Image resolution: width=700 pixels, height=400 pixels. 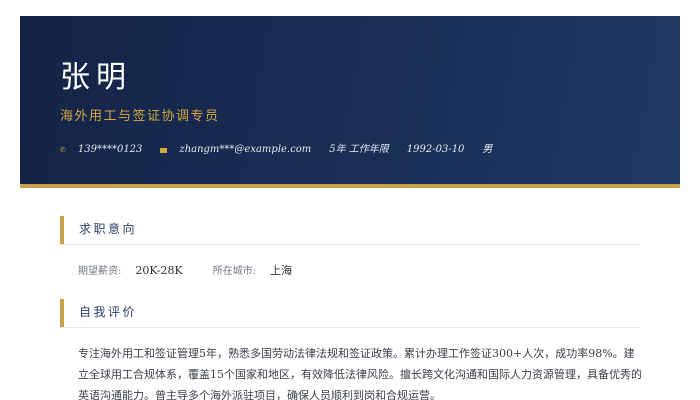 What do you see at coordinates (164, 150) in the screenshot?
I see `email-icon` at bounding box center [164, 150].